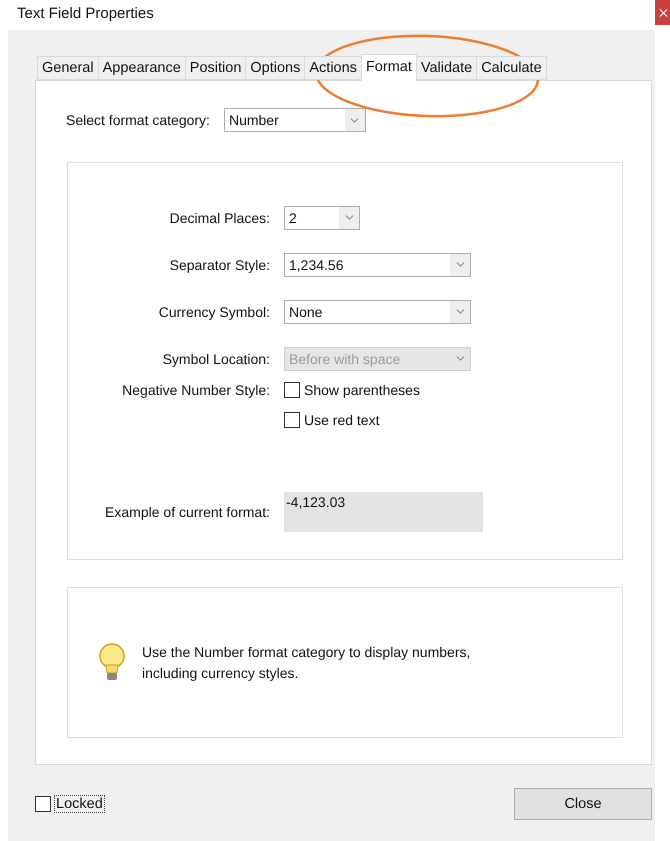 Image resolution: width=670 pixels, height=841 pixels. What do you see at coordinates (68, 68) in the screenshot?
I see `tab: General` at bounding box center [68, 68].